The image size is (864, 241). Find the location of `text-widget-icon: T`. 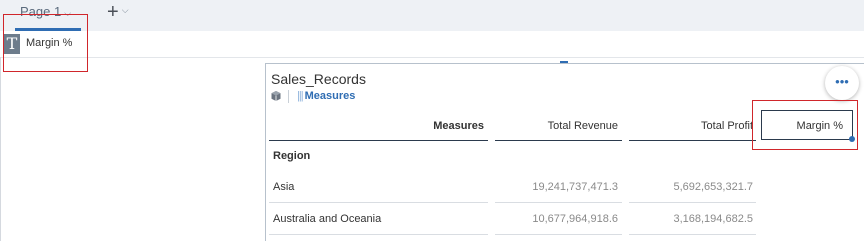

text-widget-icon: T is located at coordinates (12, 44).